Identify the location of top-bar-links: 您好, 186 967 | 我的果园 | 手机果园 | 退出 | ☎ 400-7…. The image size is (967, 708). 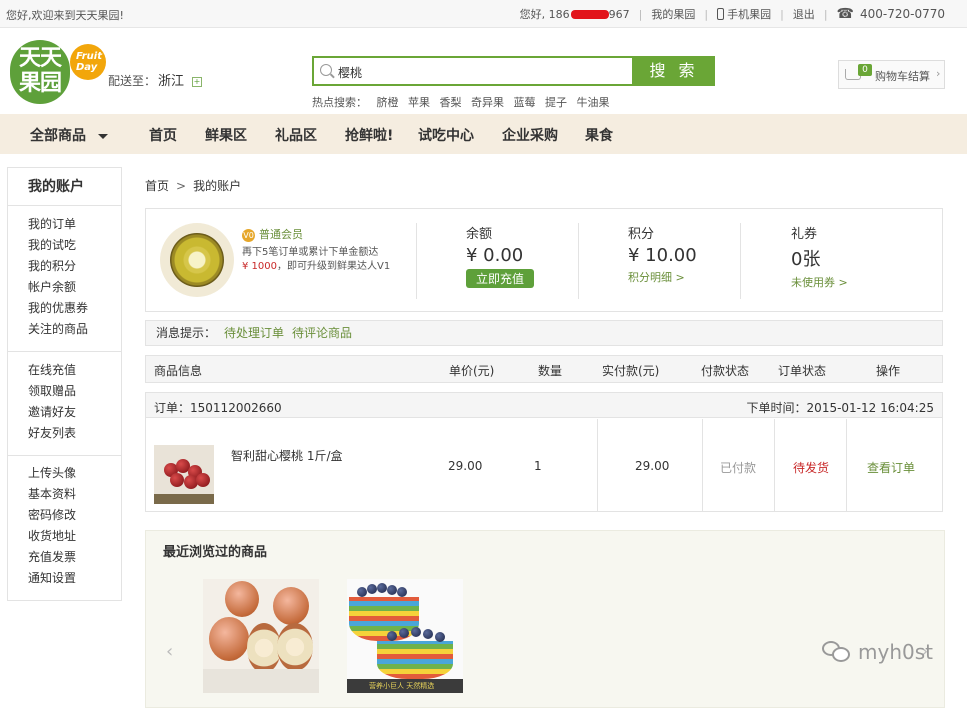
(732, 14).